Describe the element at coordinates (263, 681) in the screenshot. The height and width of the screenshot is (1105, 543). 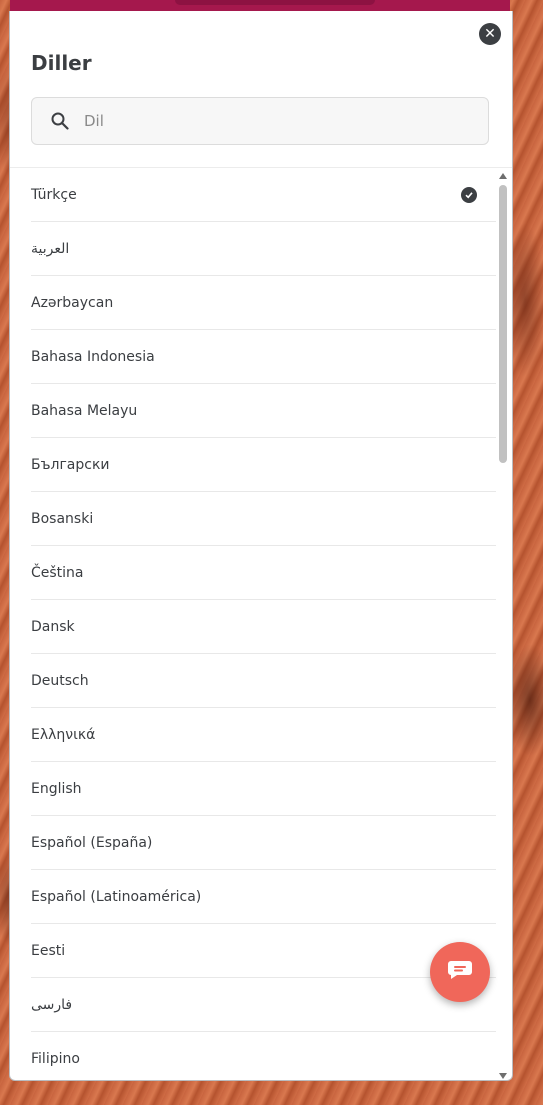
I see `language-item: Deutsch` at that location.